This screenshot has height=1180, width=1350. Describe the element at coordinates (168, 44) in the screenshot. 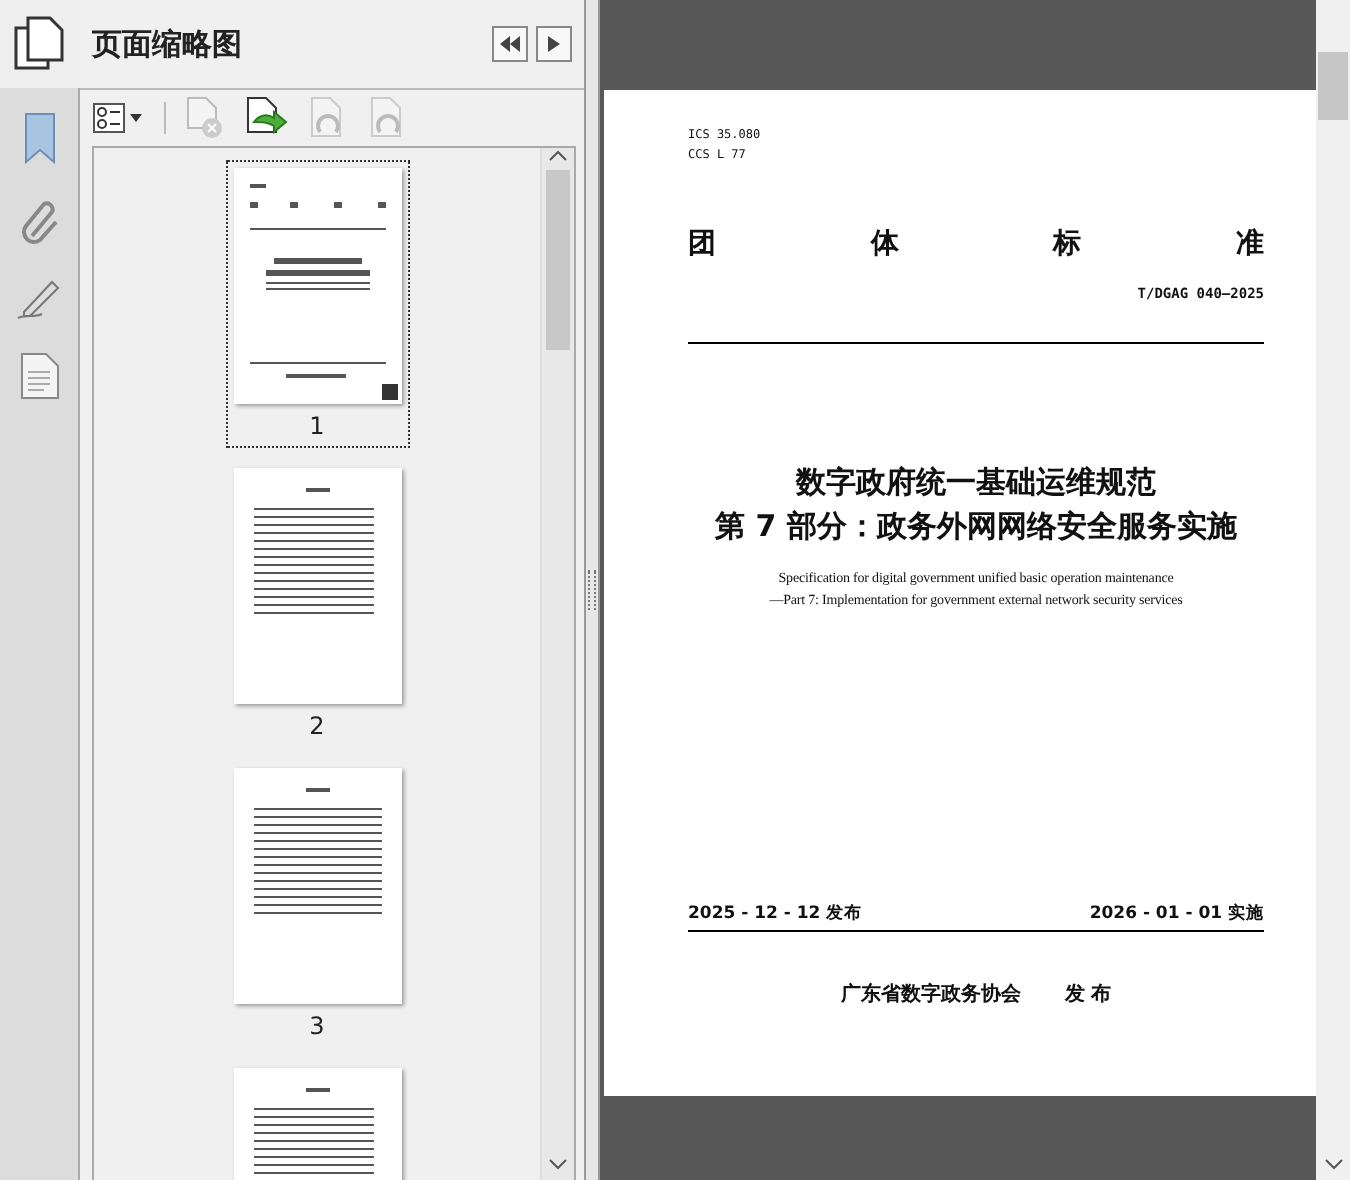

I see `panel-title: 页面缩略图` at that location.